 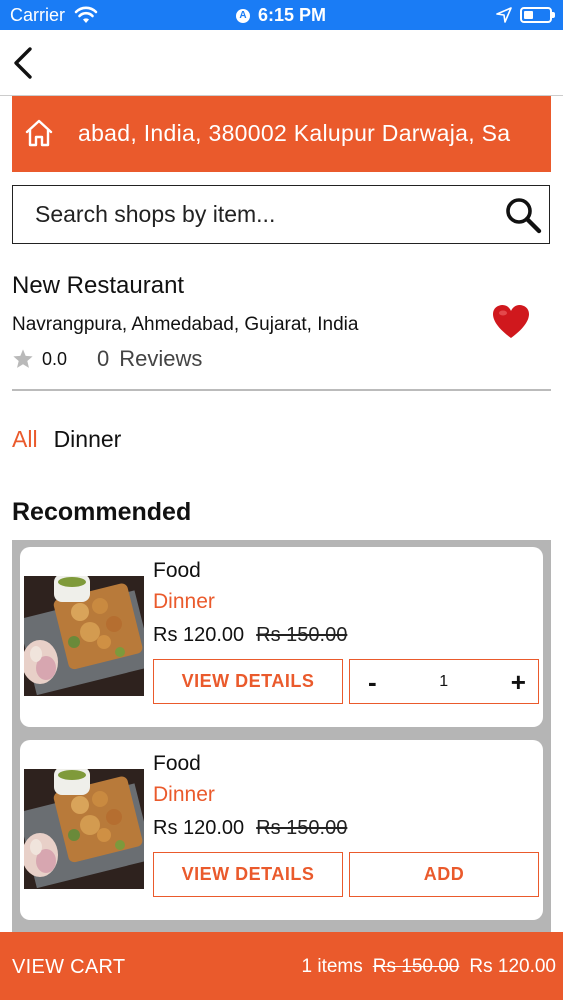 I want to click on tab-dinner: Dinner, so click(x=88, y=439).